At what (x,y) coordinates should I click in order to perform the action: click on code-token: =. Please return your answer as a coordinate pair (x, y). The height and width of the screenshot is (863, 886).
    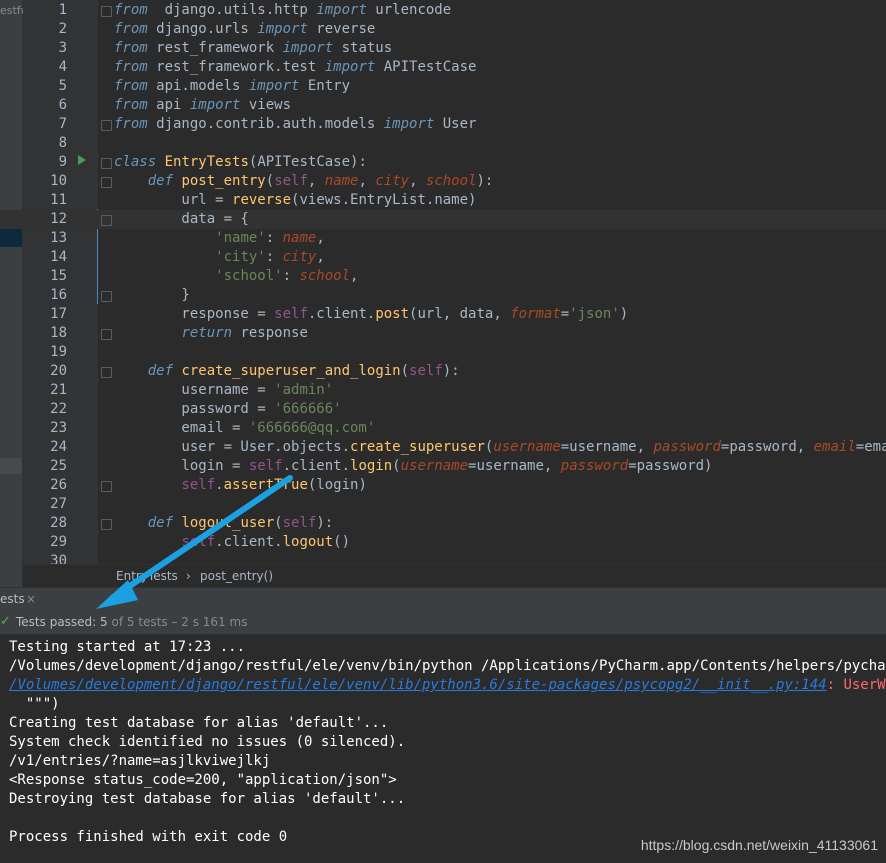
    Looking at the image, I should click on (565, 314).